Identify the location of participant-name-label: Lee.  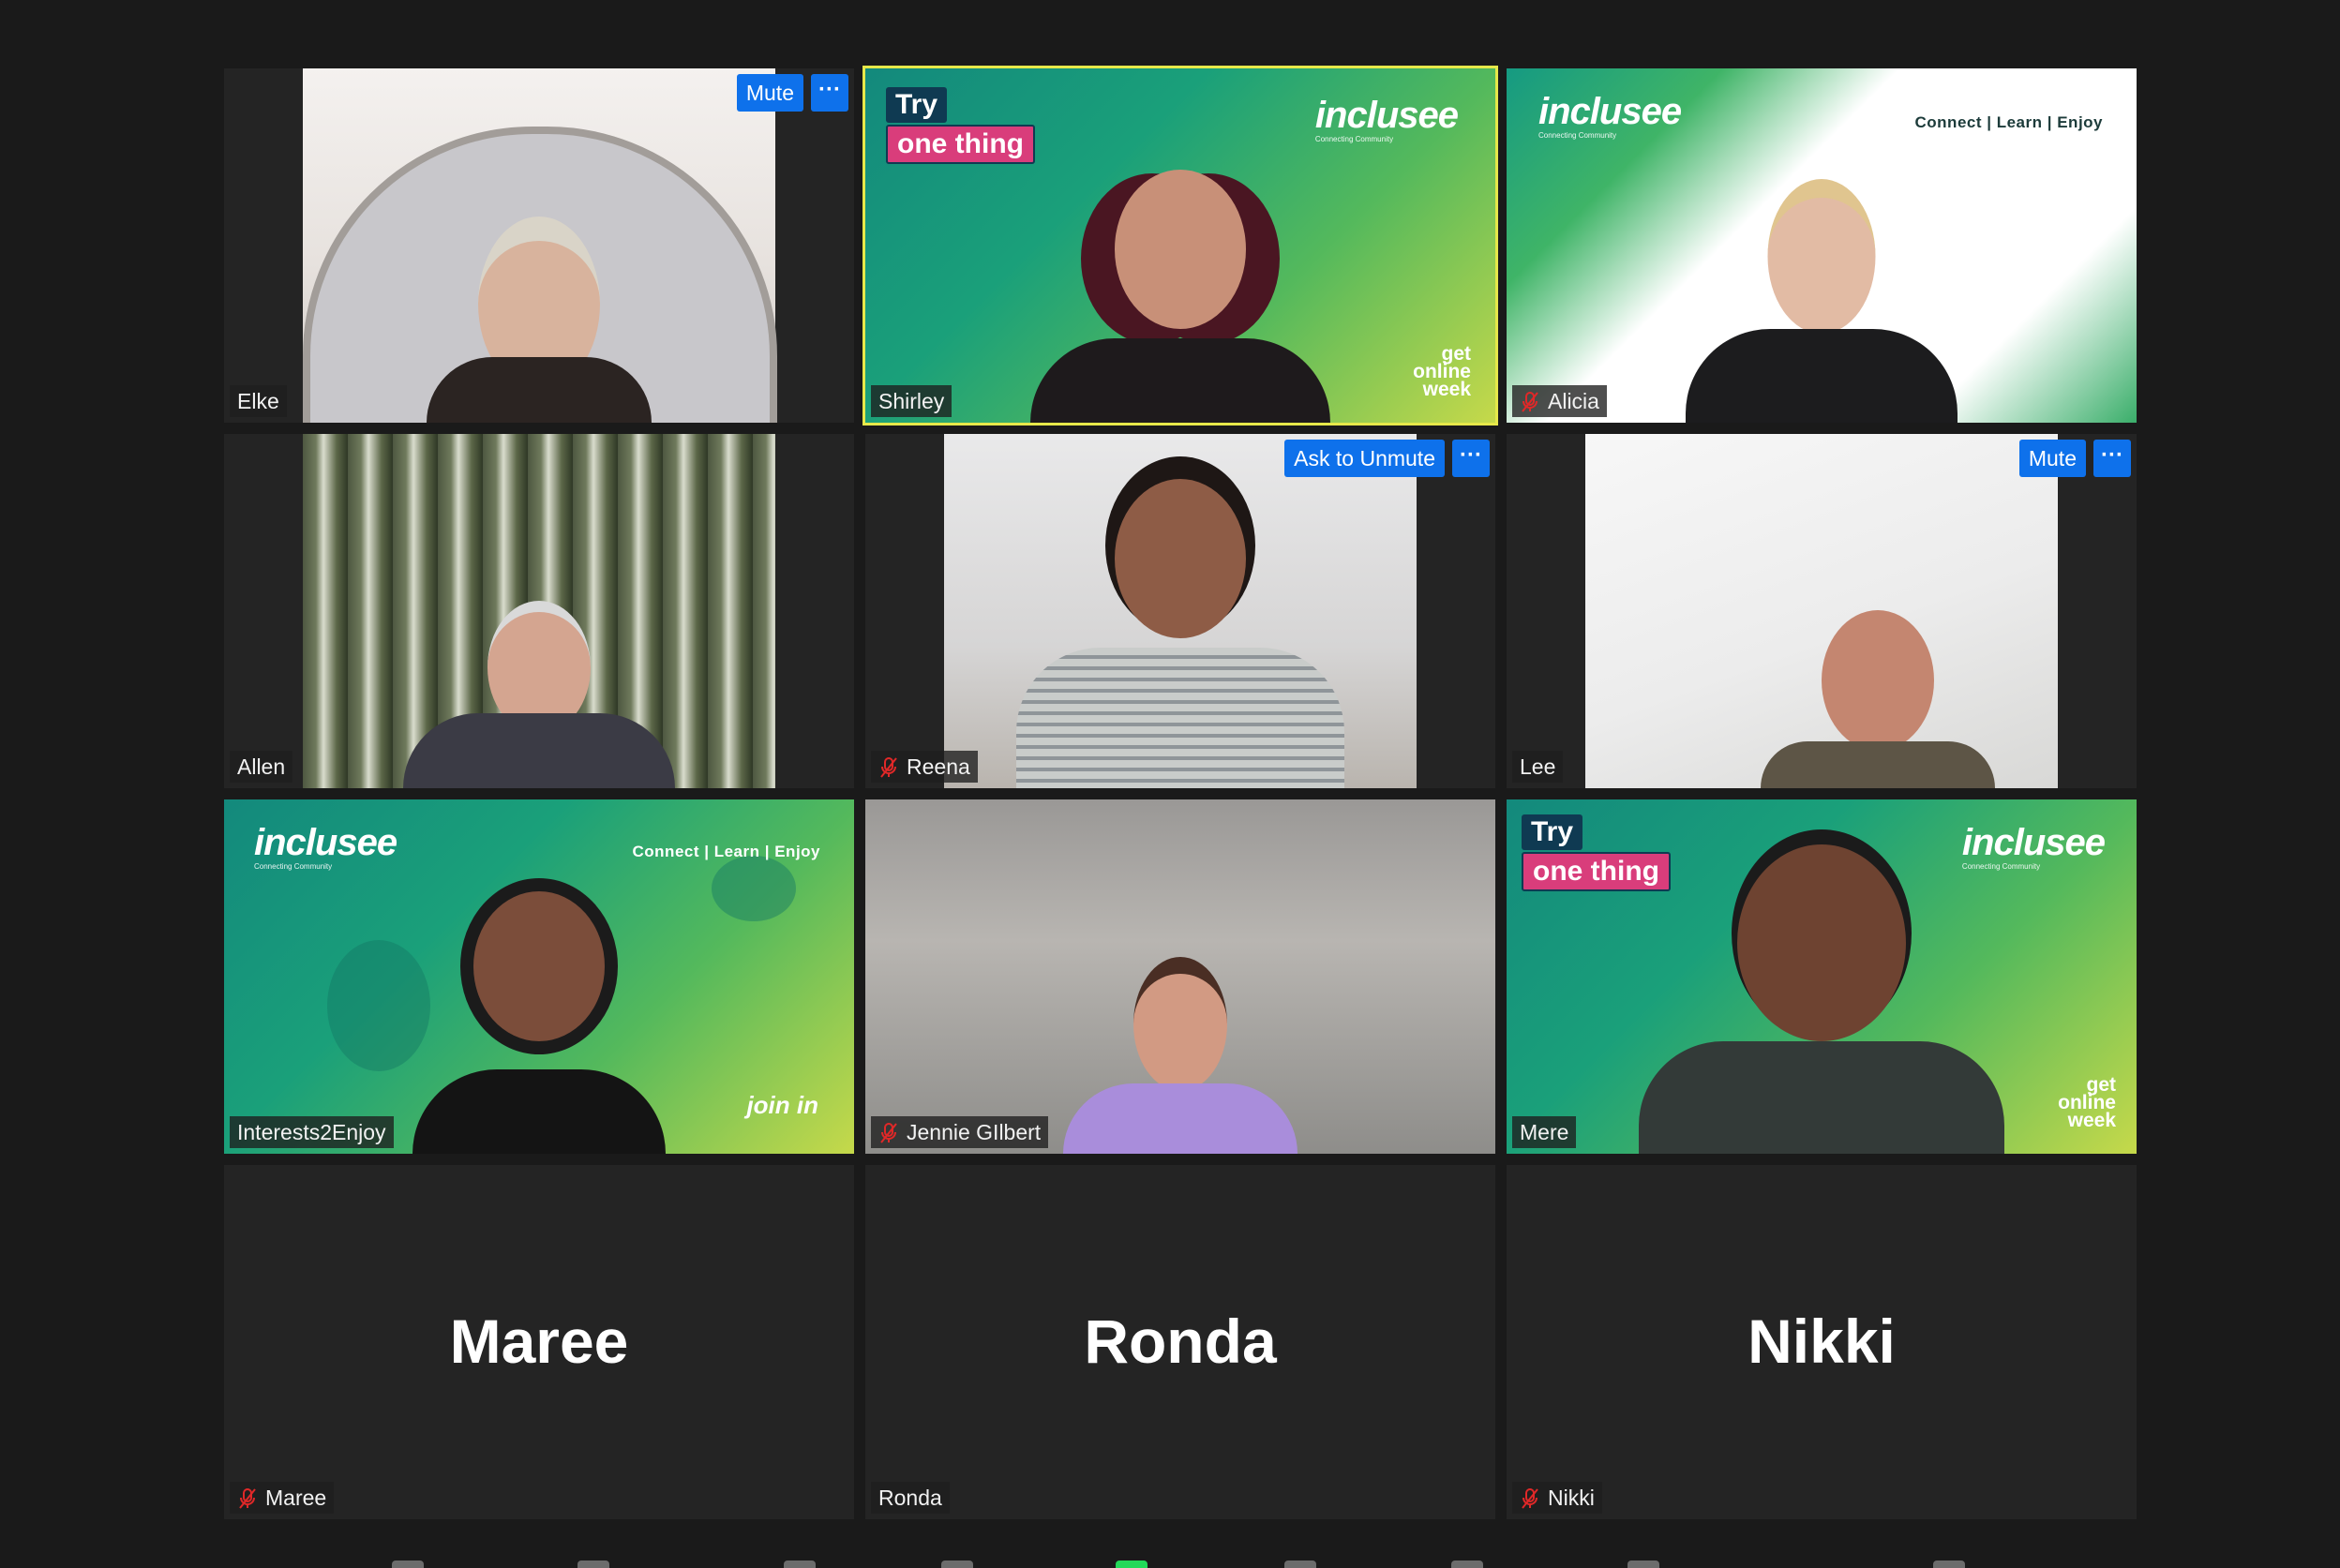
(1538, 767).